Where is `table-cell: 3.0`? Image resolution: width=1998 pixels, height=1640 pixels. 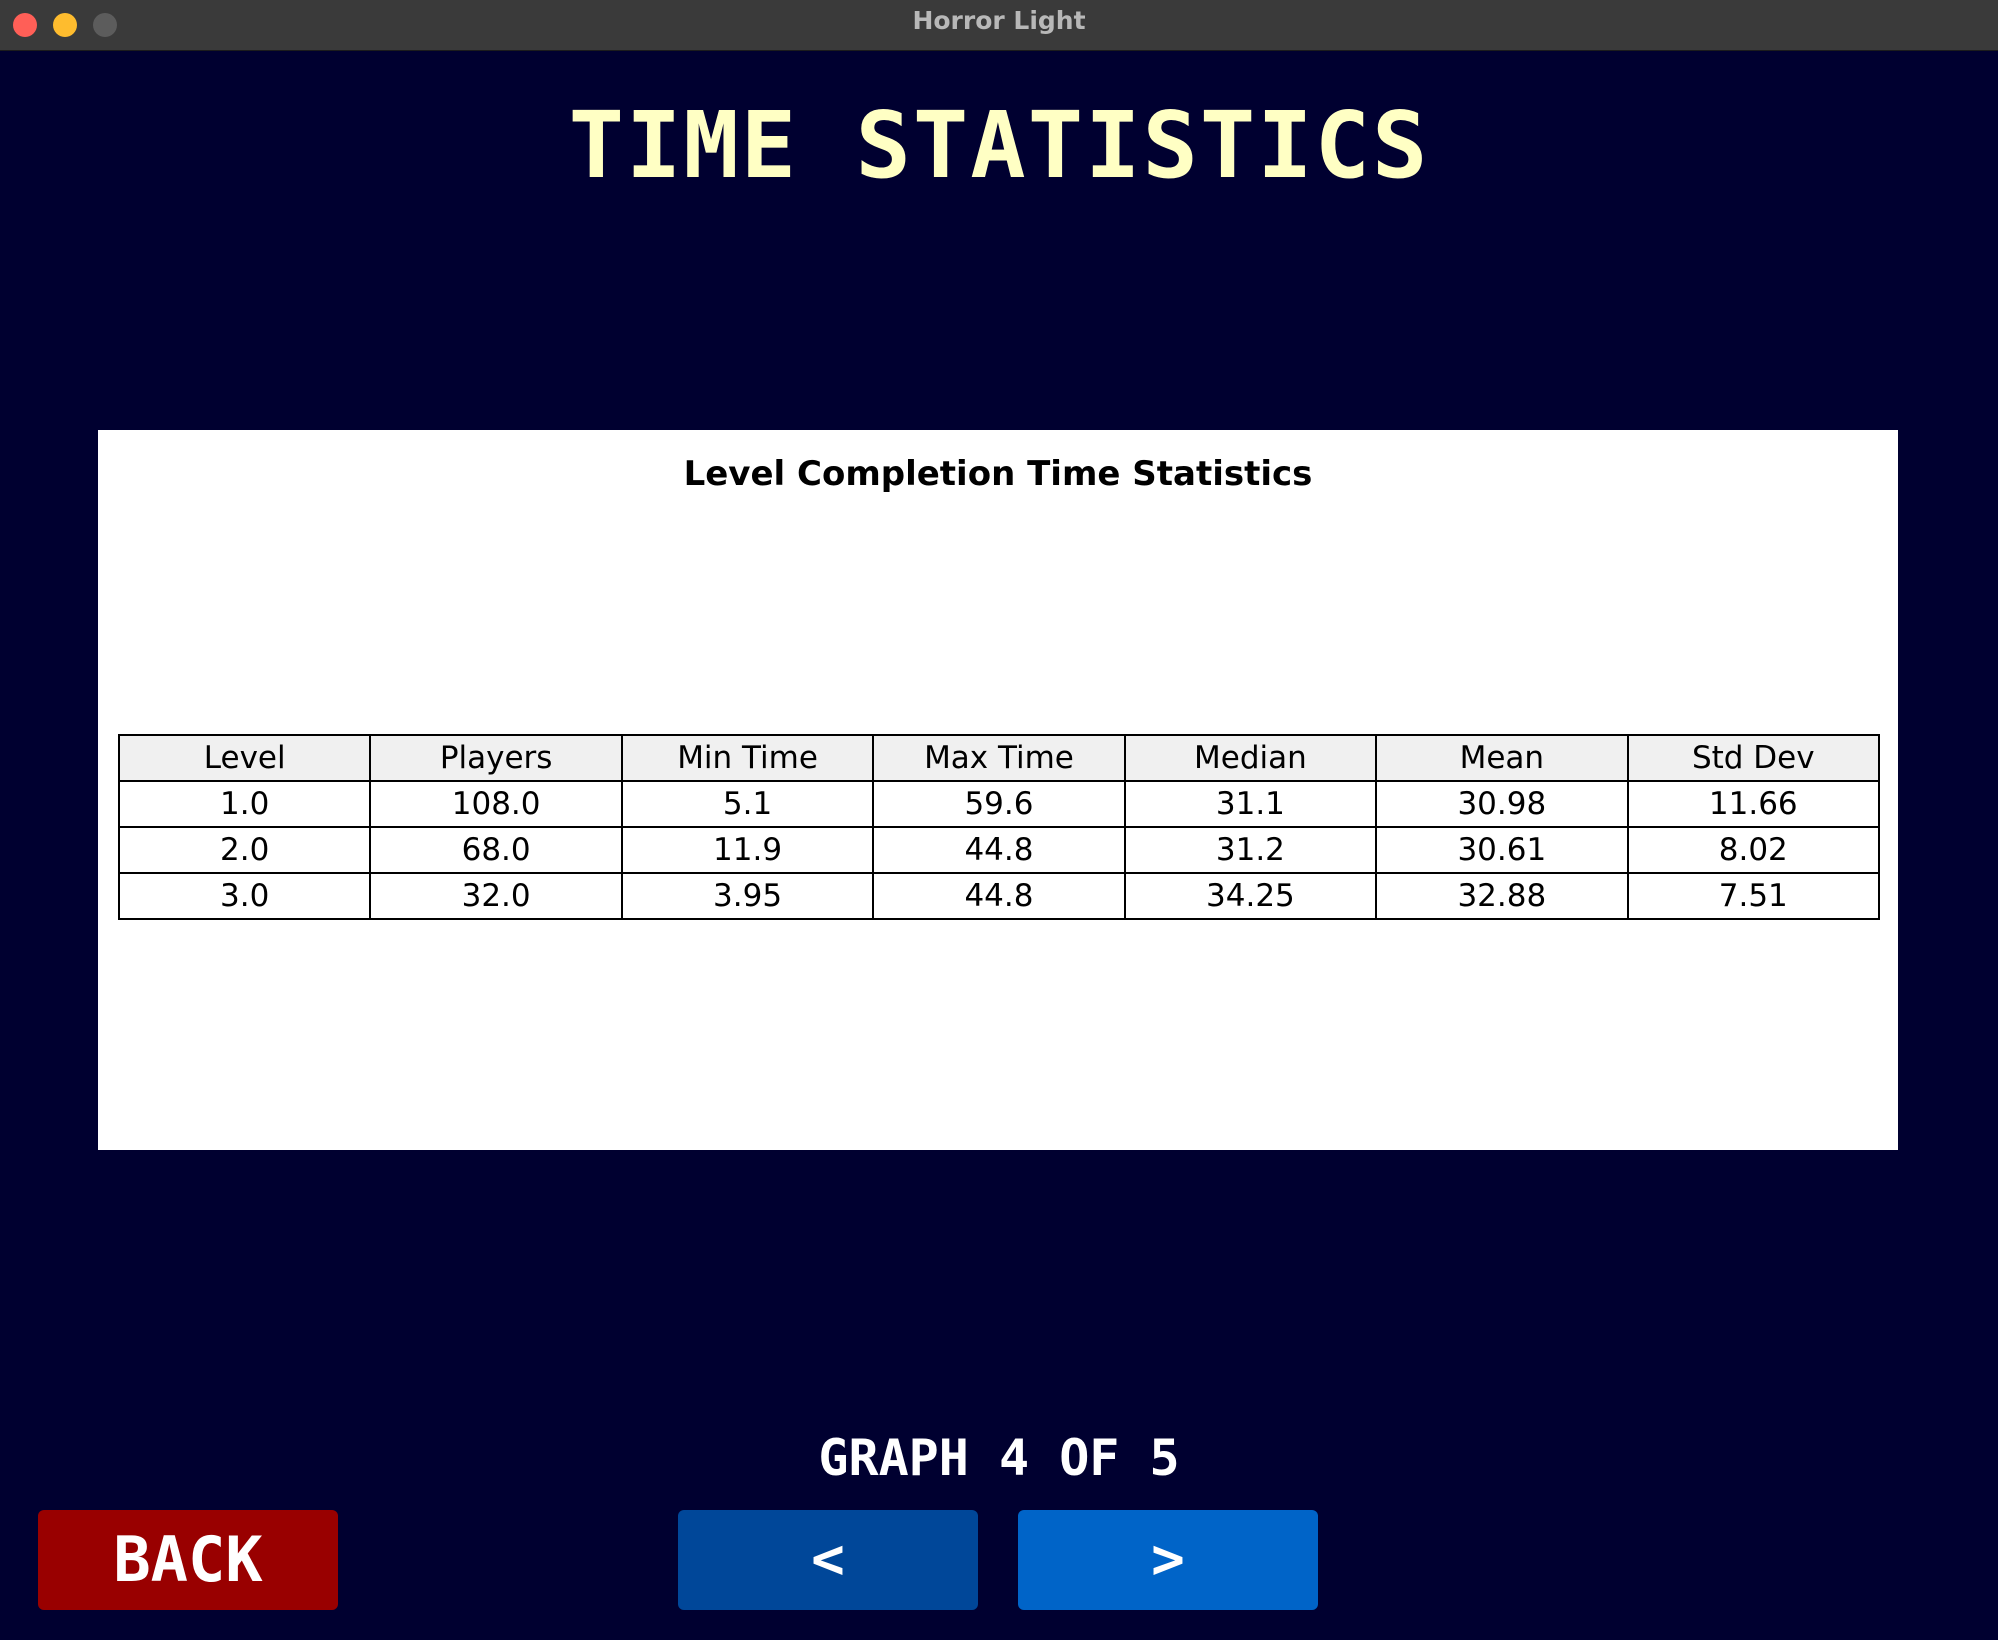 table-cell: 3.0 is located at coordinates (244, 896).